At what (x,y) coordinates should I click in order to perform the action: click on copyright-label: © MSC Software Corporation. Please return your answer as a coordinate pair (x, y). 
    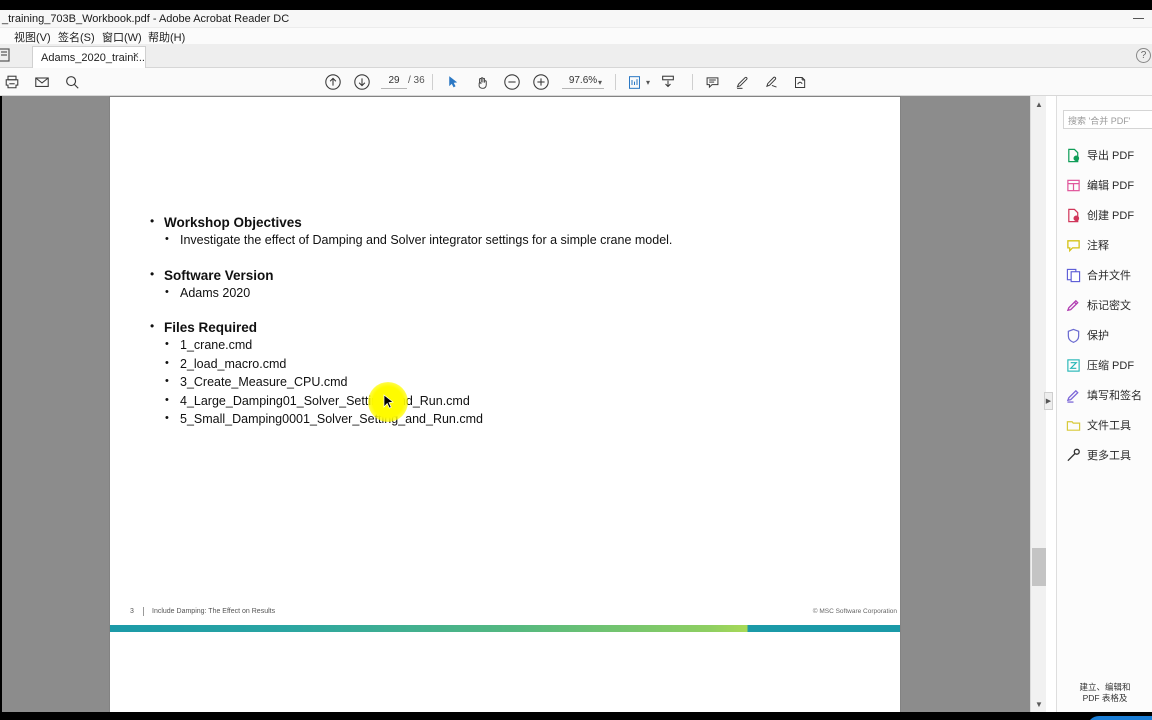
    Looking at the image, I should click on (854, 611).